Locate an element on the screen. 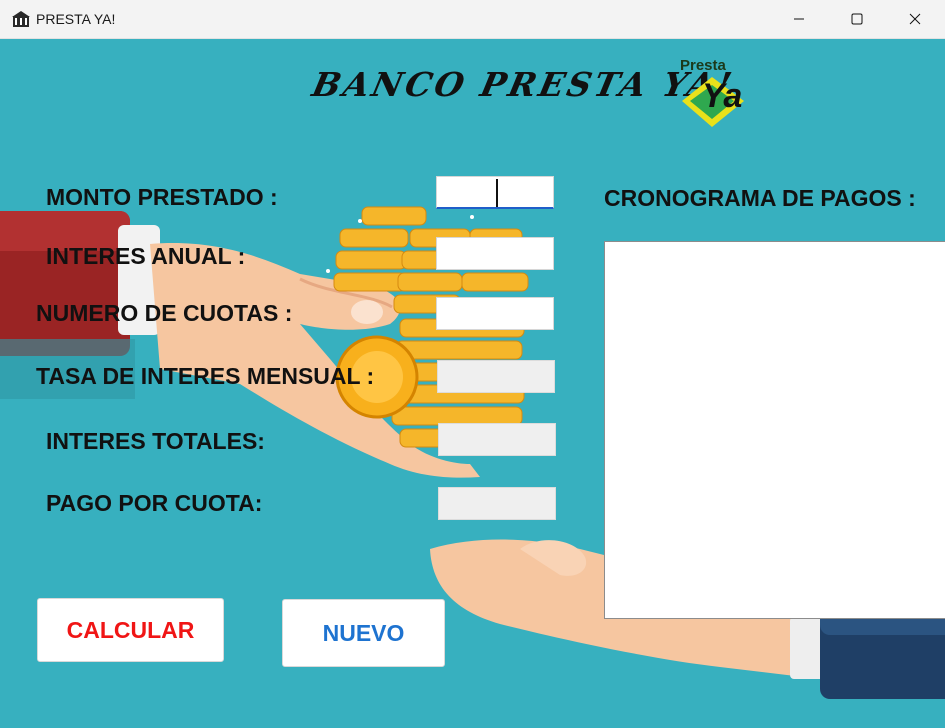 The width and height of the screenshot is (945, 728). minimize-button is located at coordinates (799, 19).